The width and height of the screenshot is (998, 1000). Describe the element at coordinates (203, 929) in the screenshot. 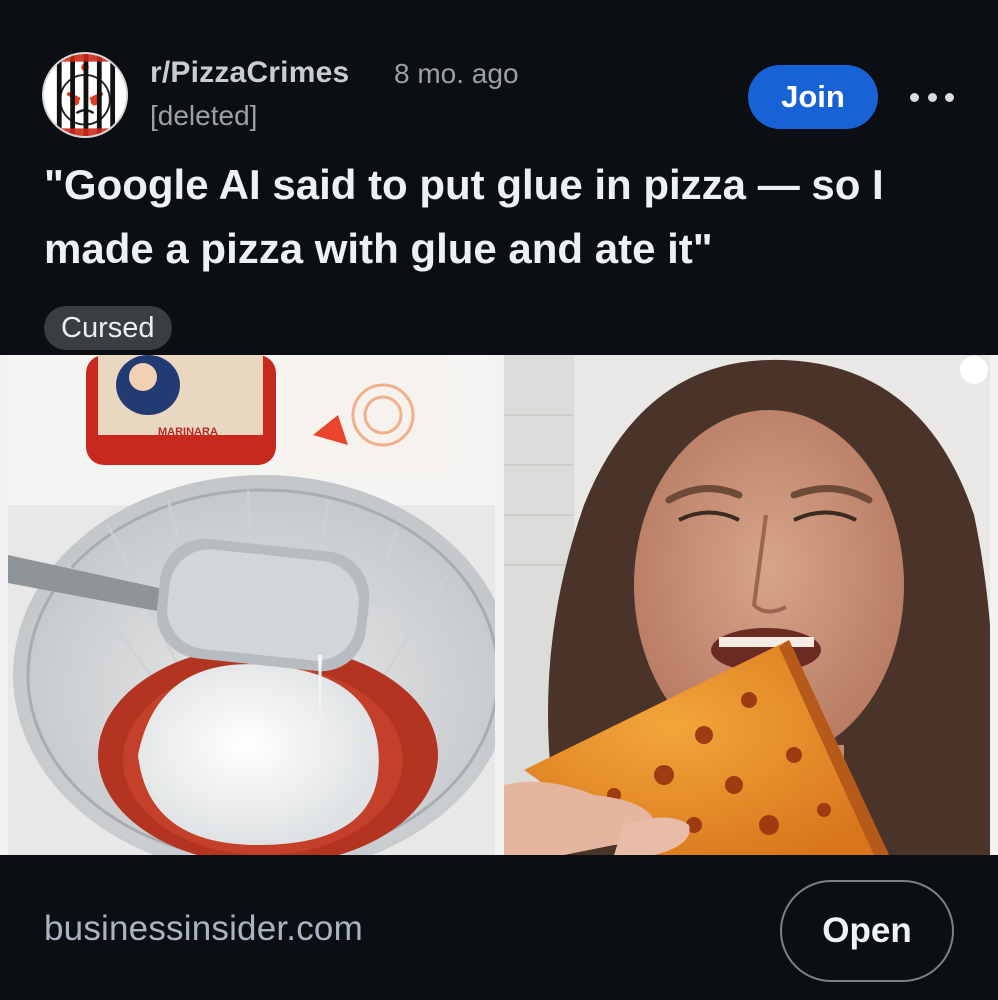

I see `link-domain: businessinsider.com` at that location.